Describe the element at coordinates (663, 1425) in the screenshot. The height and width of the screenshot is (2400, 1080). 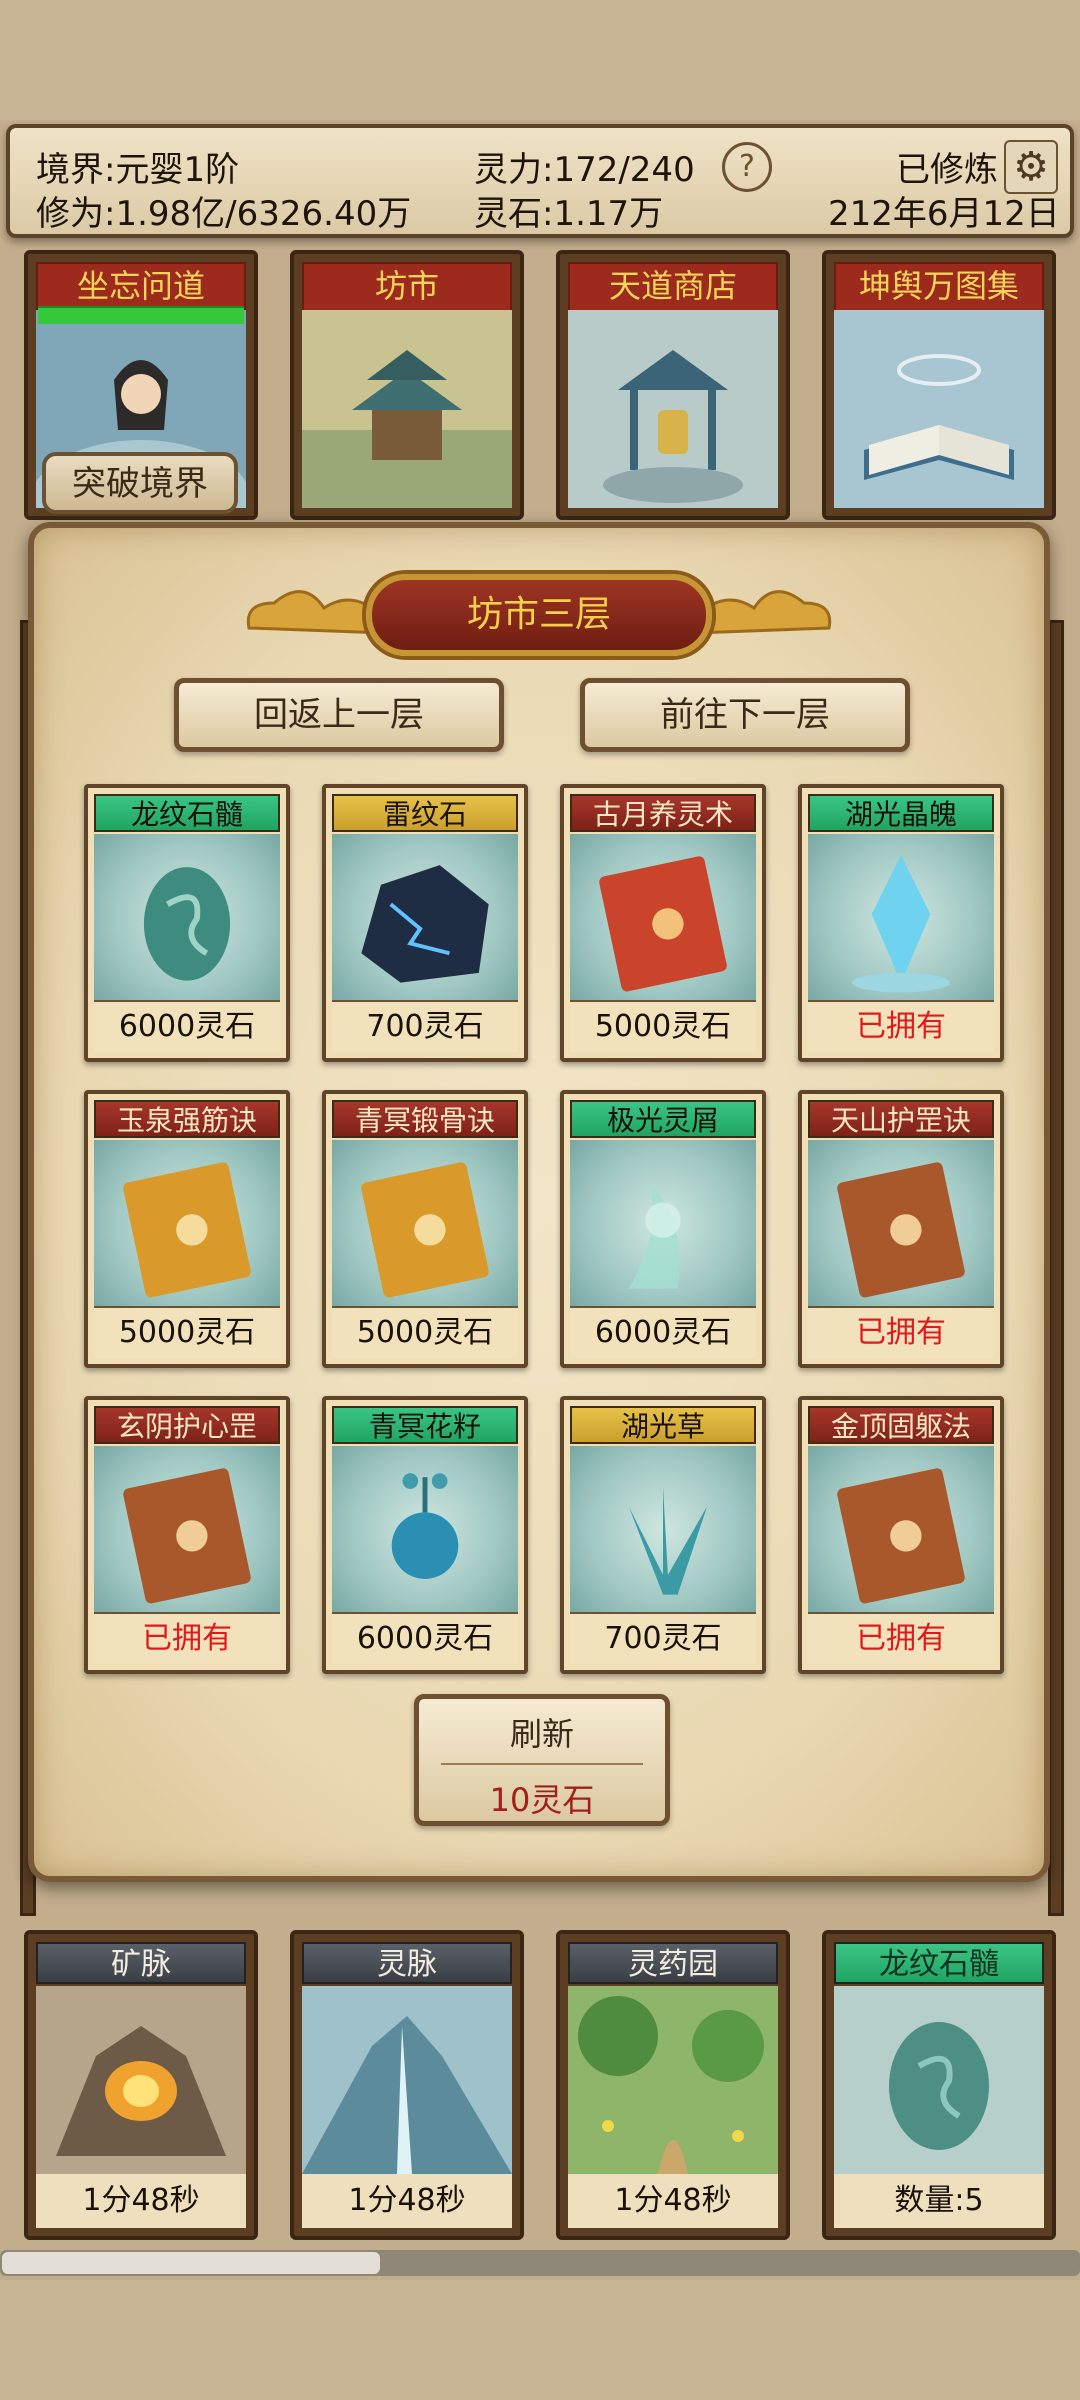
I see `item-name: 湖光草` at that location.